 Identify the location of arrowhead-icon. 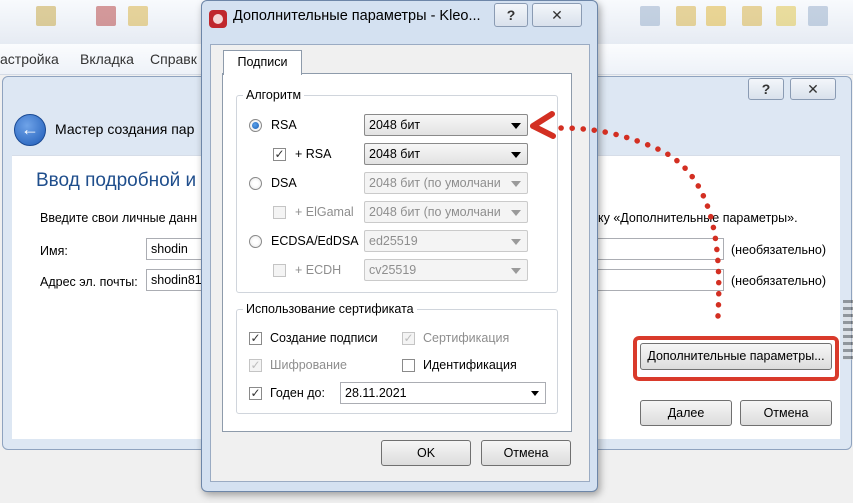
(543, 125).